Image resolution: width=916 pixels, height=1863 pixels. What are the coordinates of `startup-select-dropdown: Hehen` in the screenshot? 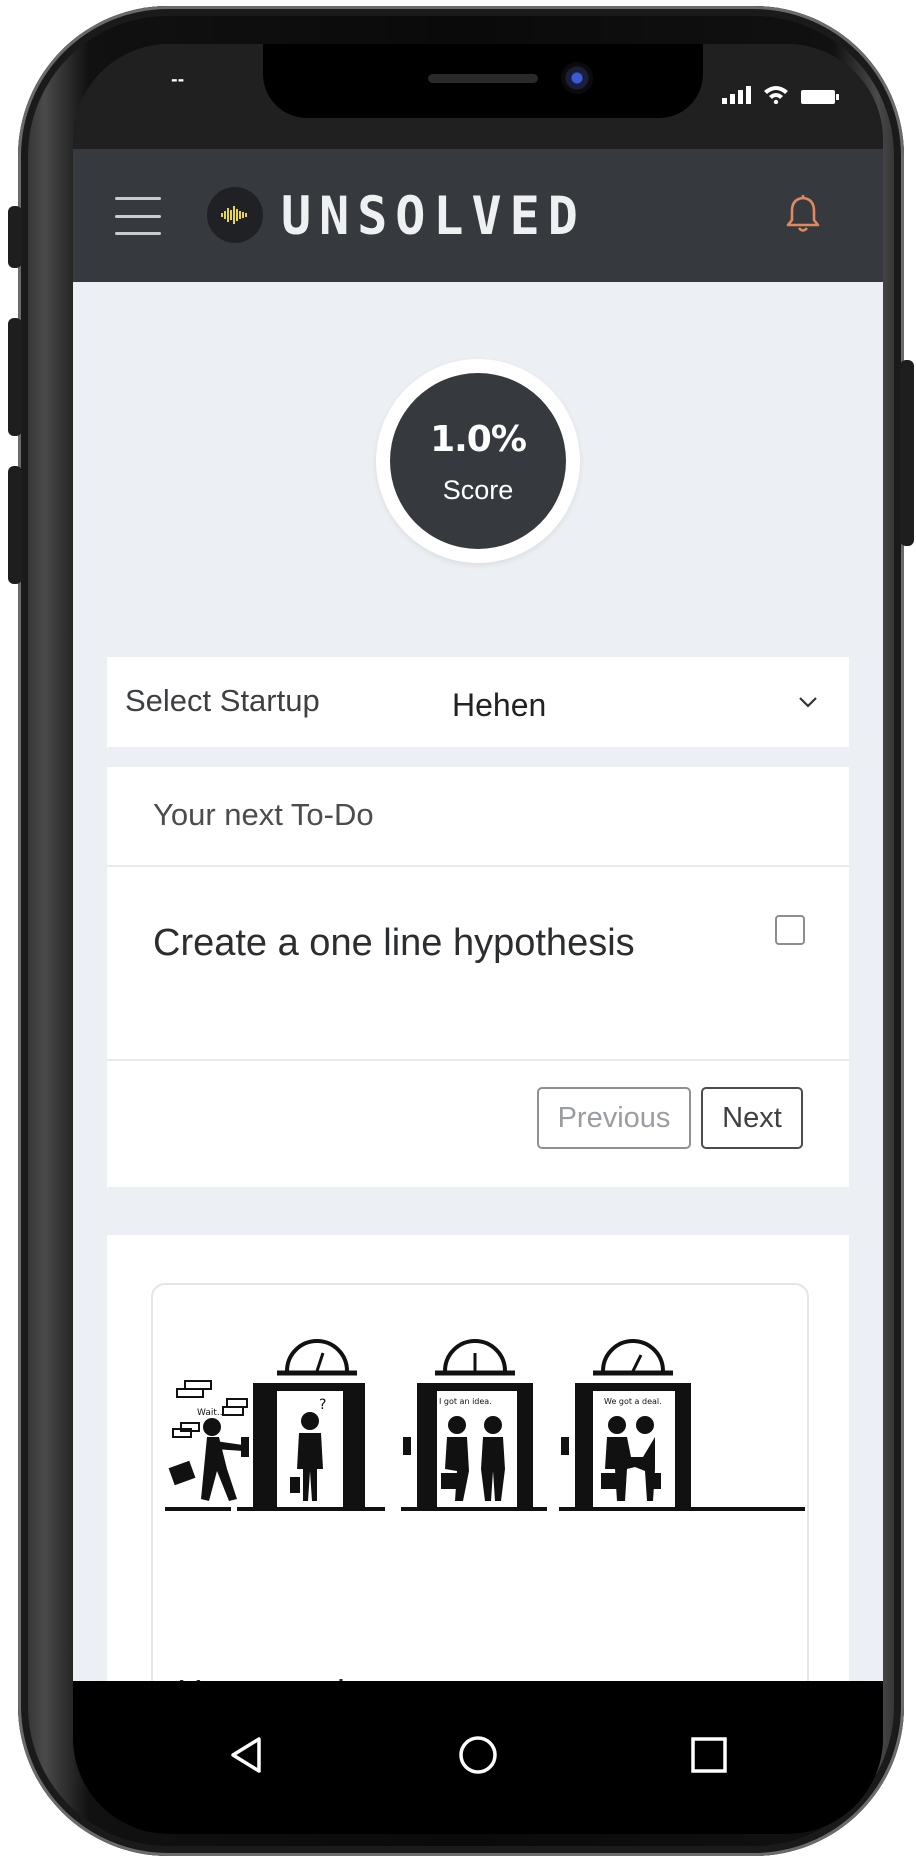 It's located at (499, 705).